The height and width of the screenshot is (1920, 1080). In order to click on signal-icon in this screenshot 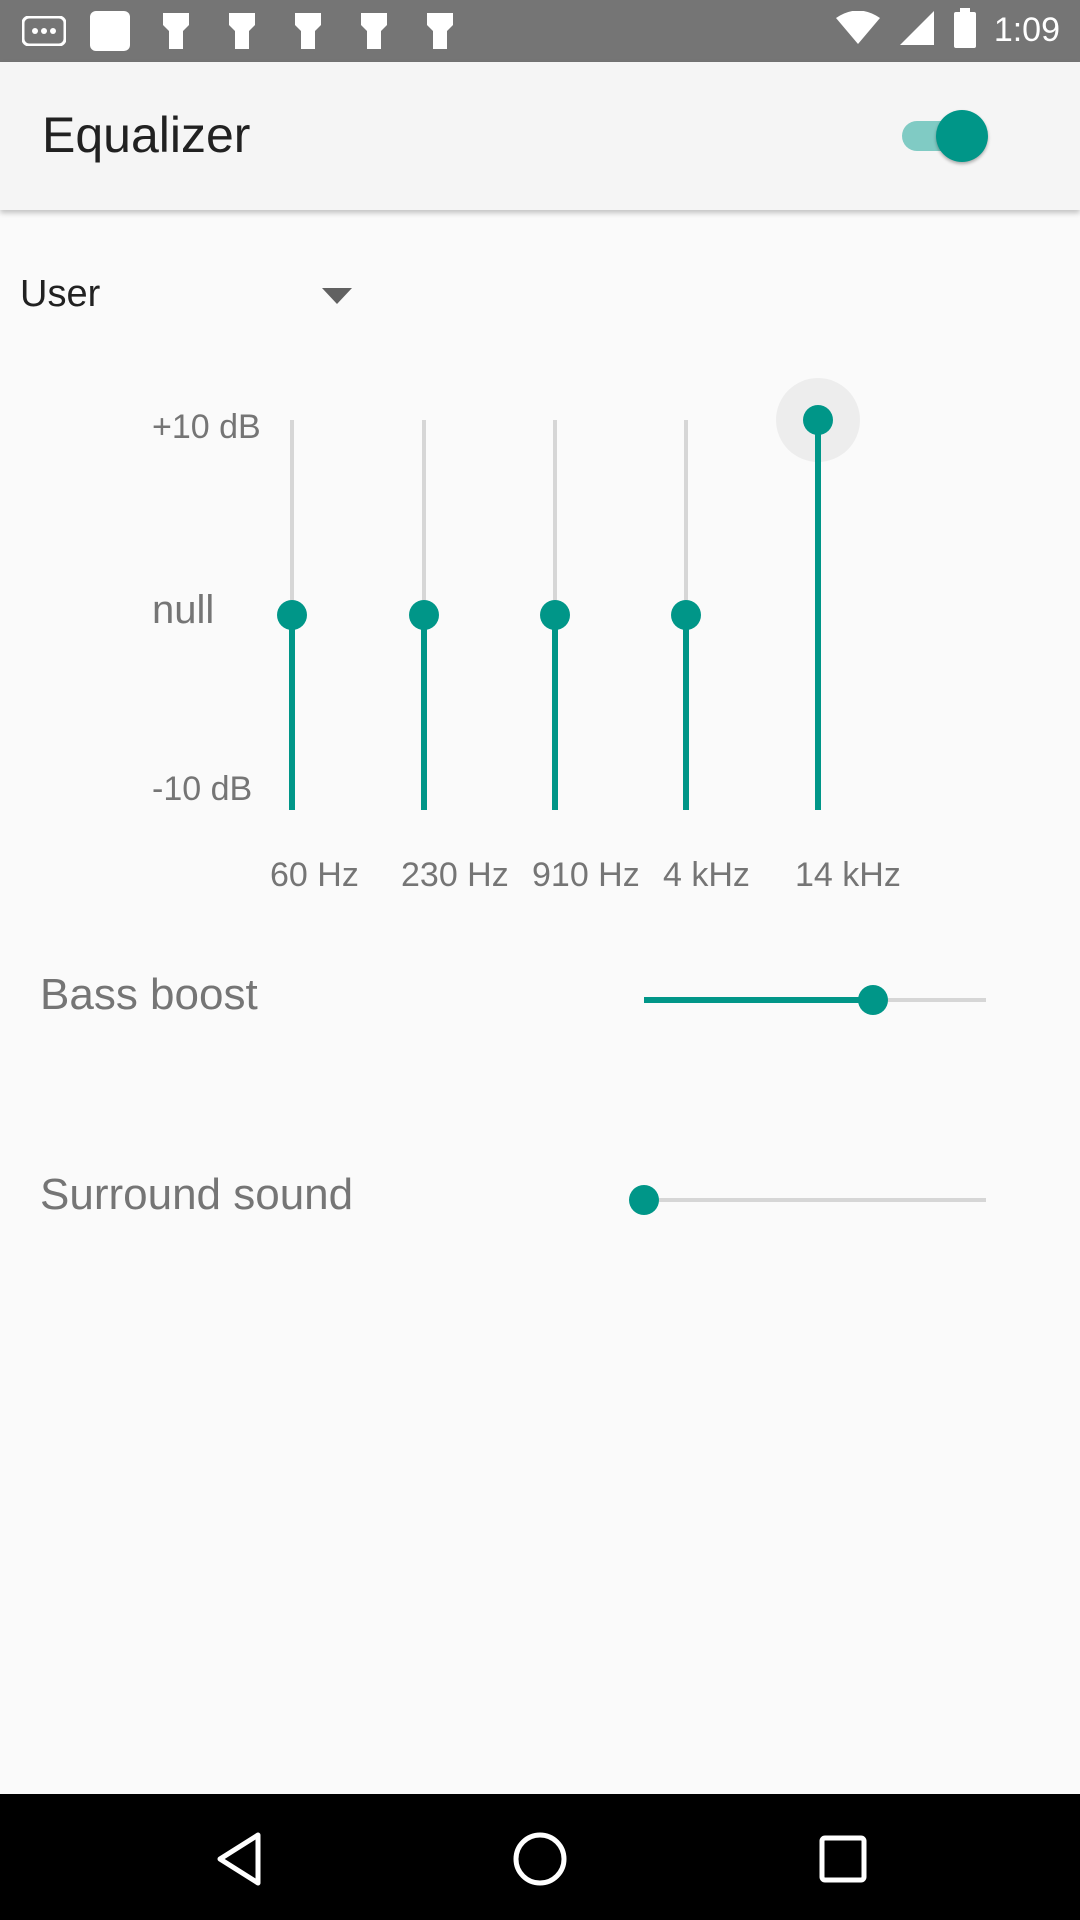, I will do `click(917, 30)`.